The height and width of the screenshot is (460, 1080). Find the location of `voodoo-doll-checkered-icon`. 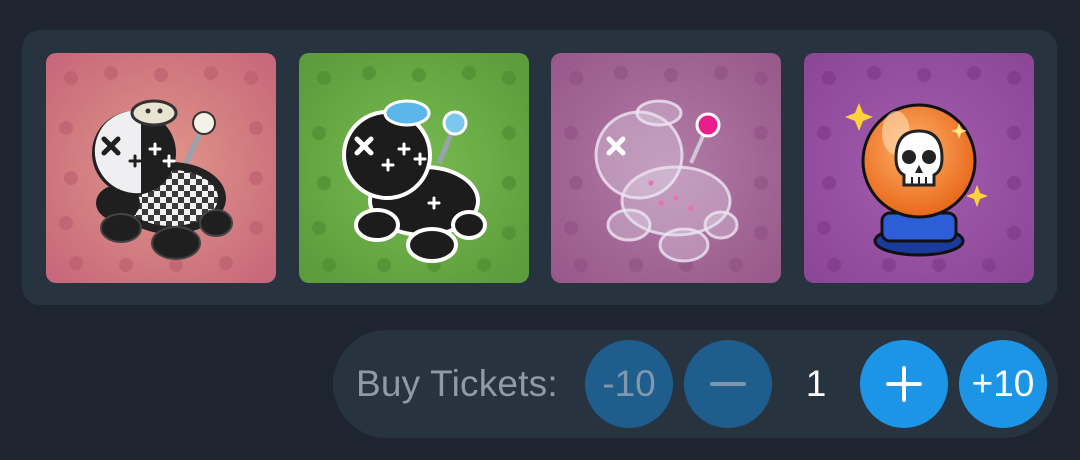

voodoo-doll-checkered-icon is located at coordinates (162, 179).